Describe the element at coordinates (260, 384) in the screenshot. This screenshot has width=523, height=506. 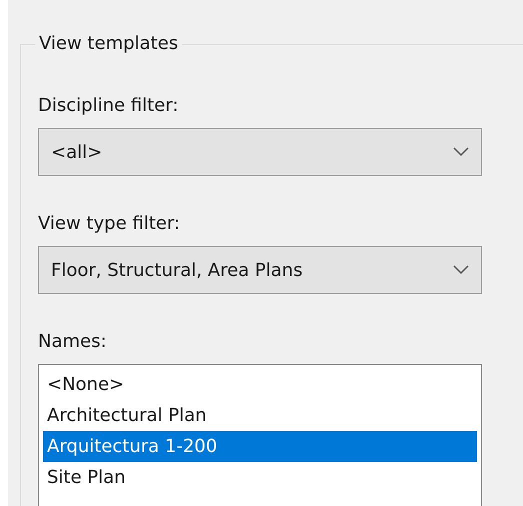
I see `list-item: <None>` at that location.